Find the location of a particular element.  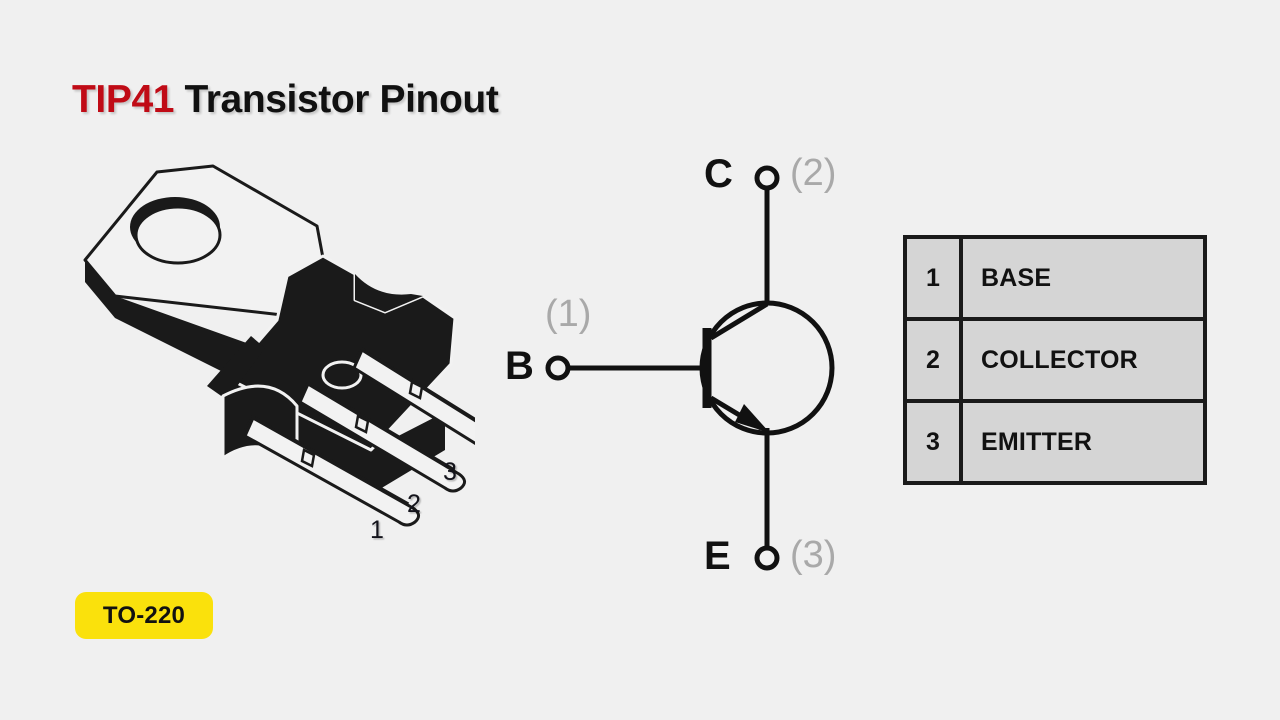

pin-number-cell: 1 is located at coordinates (935, 278).